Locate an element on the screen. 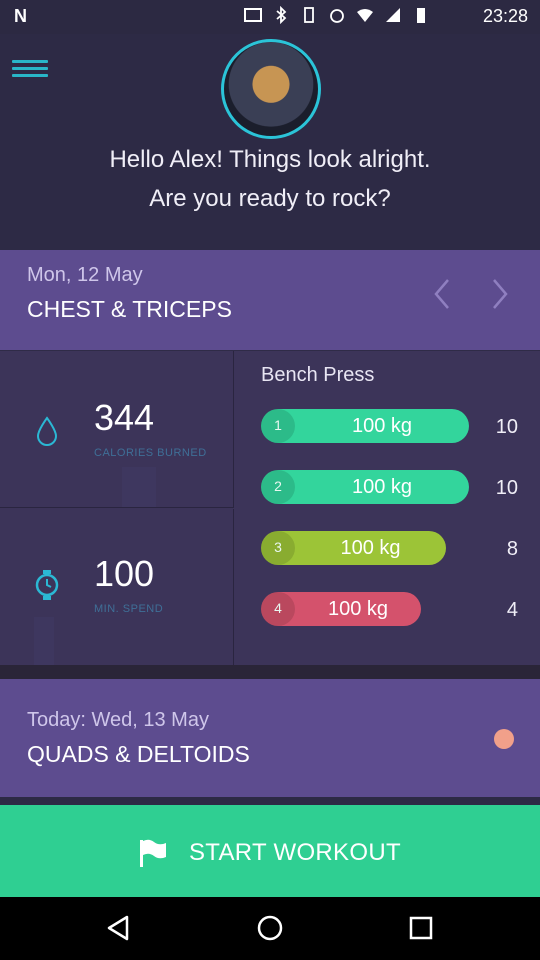  status-icons is located at coordinates (337, 15).